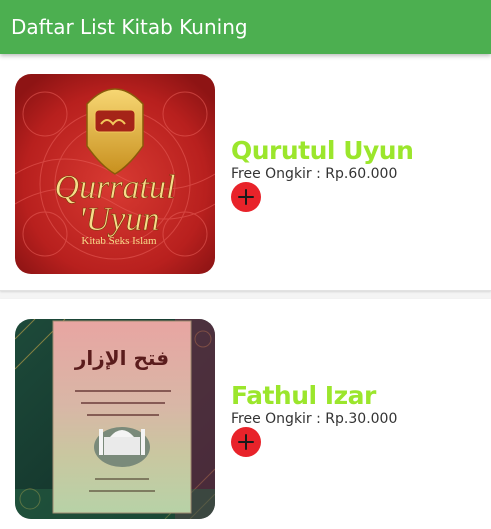 Image resolution: width=491 pixels, height=529 pixels. Describe the element at coordinates (121, 358) in the screenshot. I see `cover-arabic-title: فتح الإزار` at that location.